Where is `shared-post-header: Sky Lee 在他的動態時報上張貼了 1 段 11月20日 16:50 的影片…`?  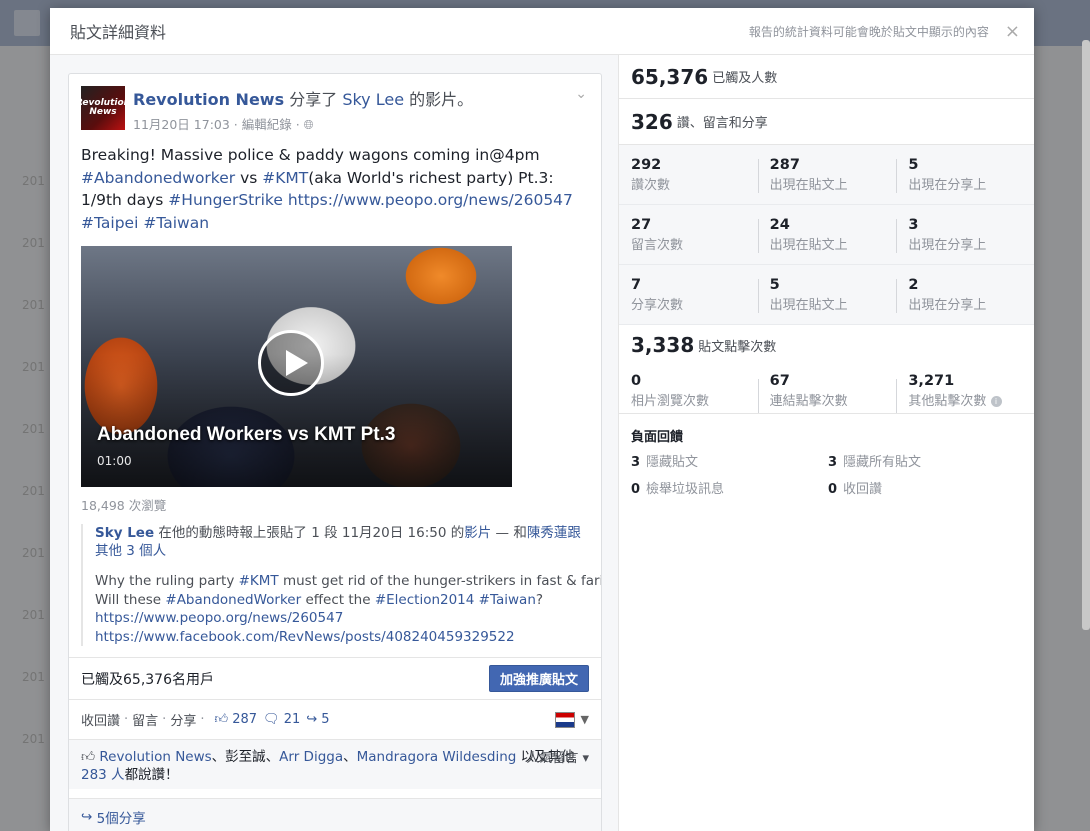 shared-post-header: Sky Lee 在他的動態時報上張貼了 1 段 11月20日 16:50 的影片… is located at coordinates (338, 542).